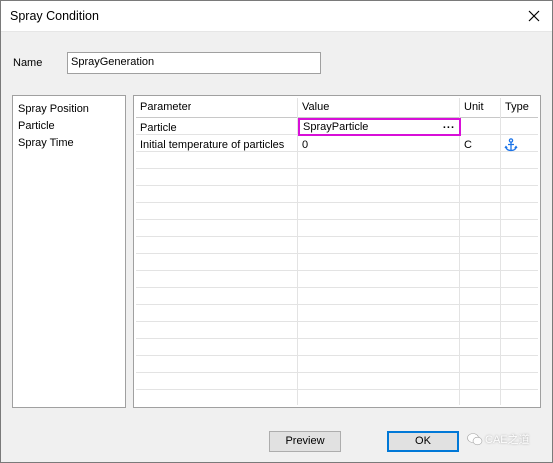  I want to click on anchor-icon, so click(511, 145).